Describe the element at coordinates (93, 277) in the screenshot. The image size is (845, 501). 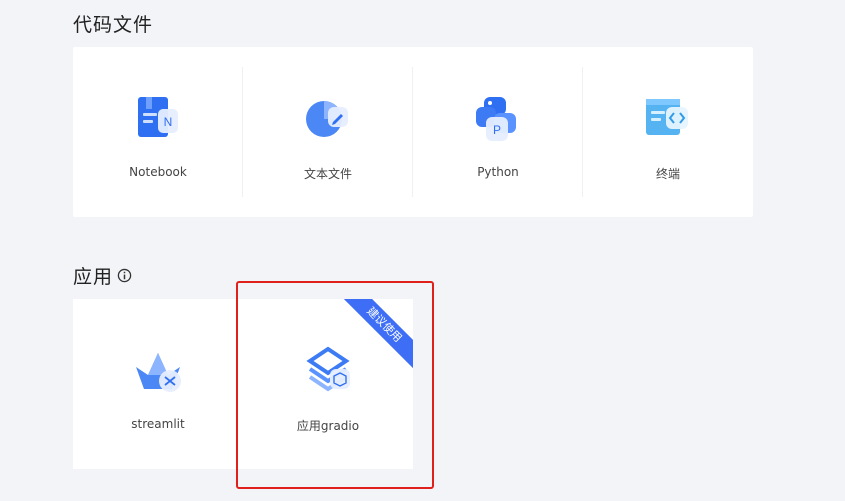
I see `section-title-apps-text: 应用` at that location.